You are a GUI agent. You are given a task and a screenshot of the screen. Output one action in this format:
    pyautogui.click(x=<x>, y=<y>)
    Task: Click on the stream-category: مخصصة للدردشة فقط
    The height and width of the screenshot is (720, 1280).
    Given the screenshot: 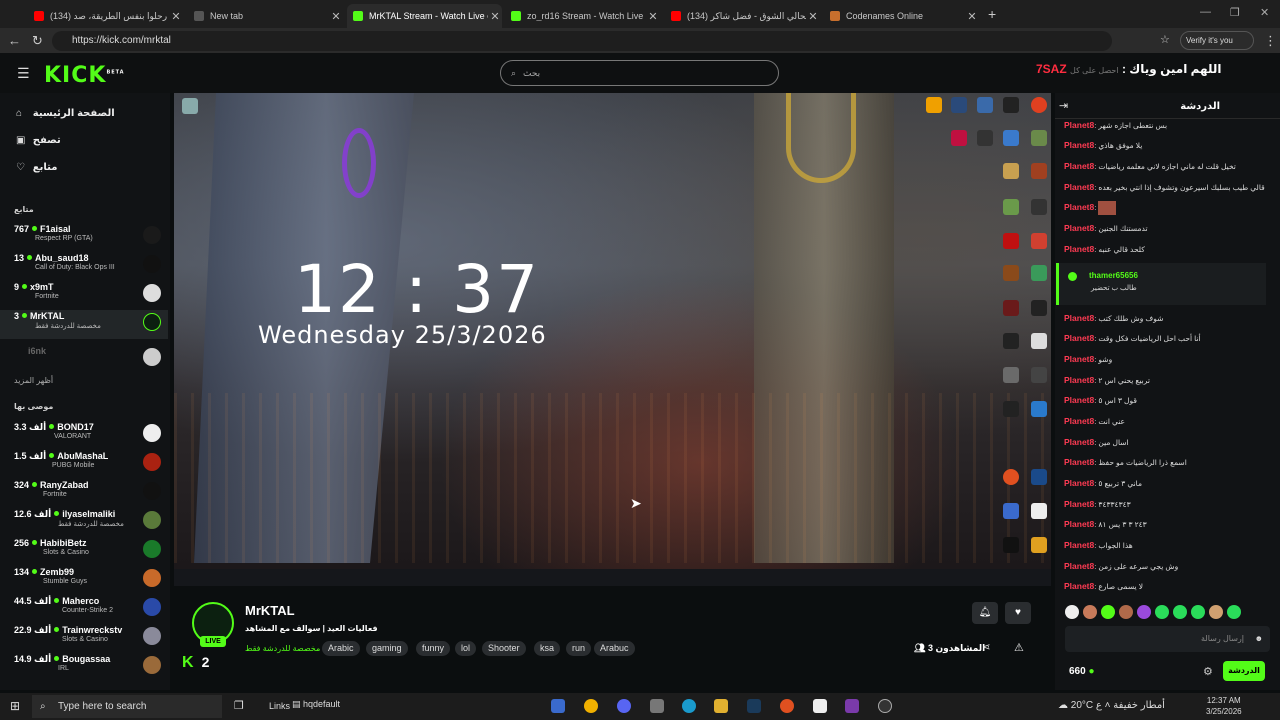 What is the action you would take?
    pyautogui.click(x=282, y=648)
    